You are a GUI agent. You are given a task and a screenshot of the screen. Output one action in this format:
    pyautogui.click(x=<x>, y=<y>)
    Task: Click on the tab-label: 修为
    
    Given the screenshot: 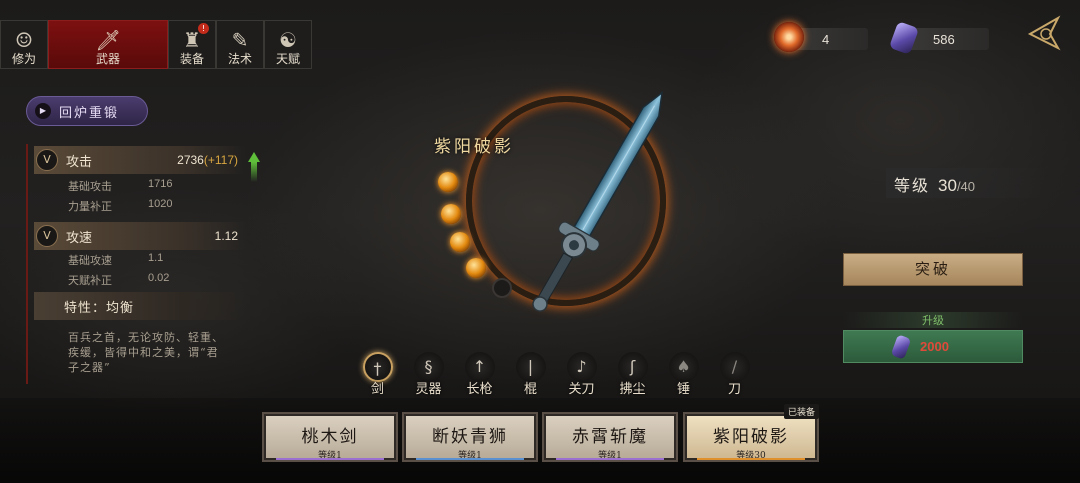 What is the action you would take?
    pyautogui.click(x=23, y=59)
    